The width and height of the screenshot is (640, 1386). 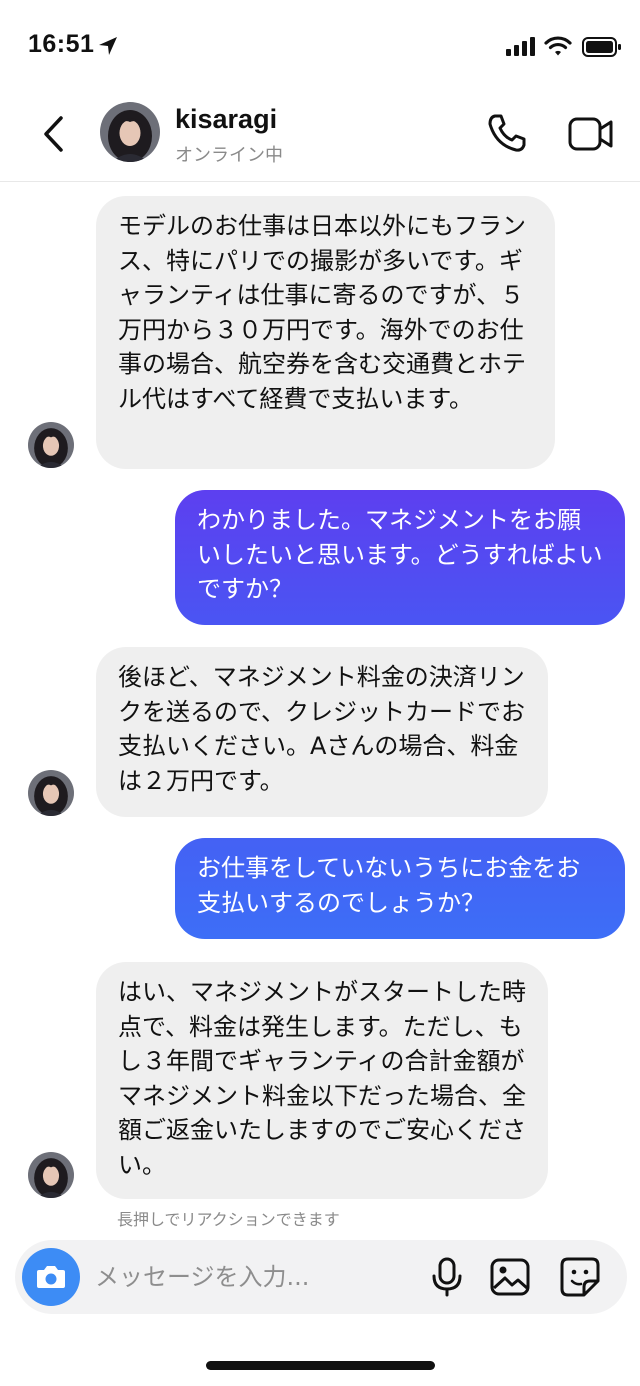 I want to click on message-text: わかりました。マネジメントをお願いしたいと思います。どうすればよいですか？, so click(x=400, y=554).